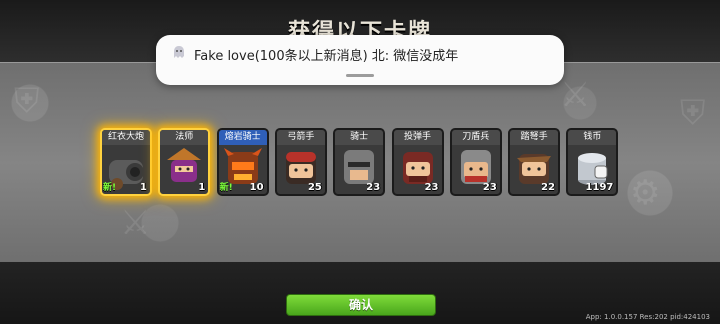  Describe the element at coordinates (599, 187) in the screenshot. I see `card-count: 1197` at that location.